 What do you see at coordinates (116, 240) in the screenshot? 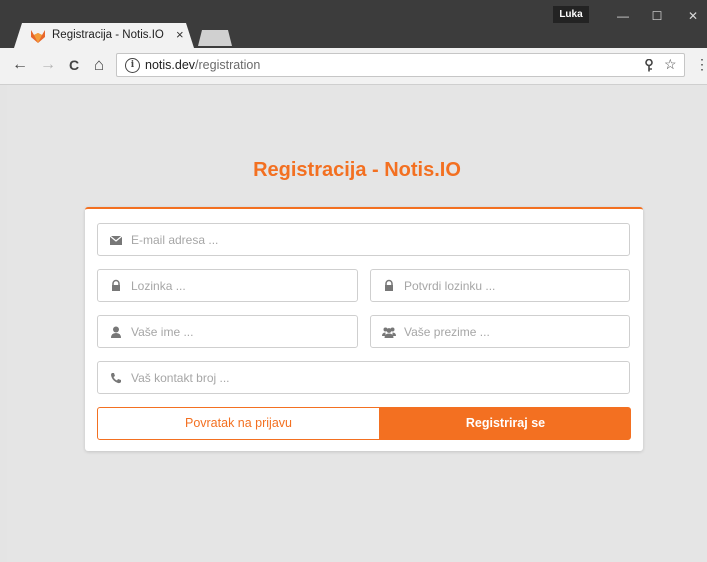
I see `envelope-icon` at bounding box center [116, 240].